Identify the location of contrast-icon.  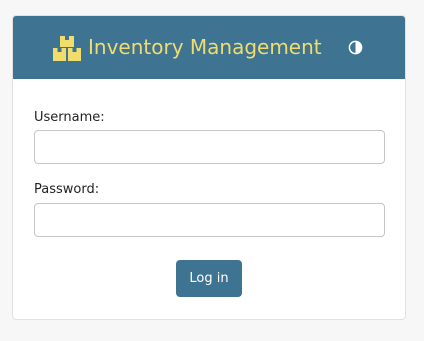
(355, 47).